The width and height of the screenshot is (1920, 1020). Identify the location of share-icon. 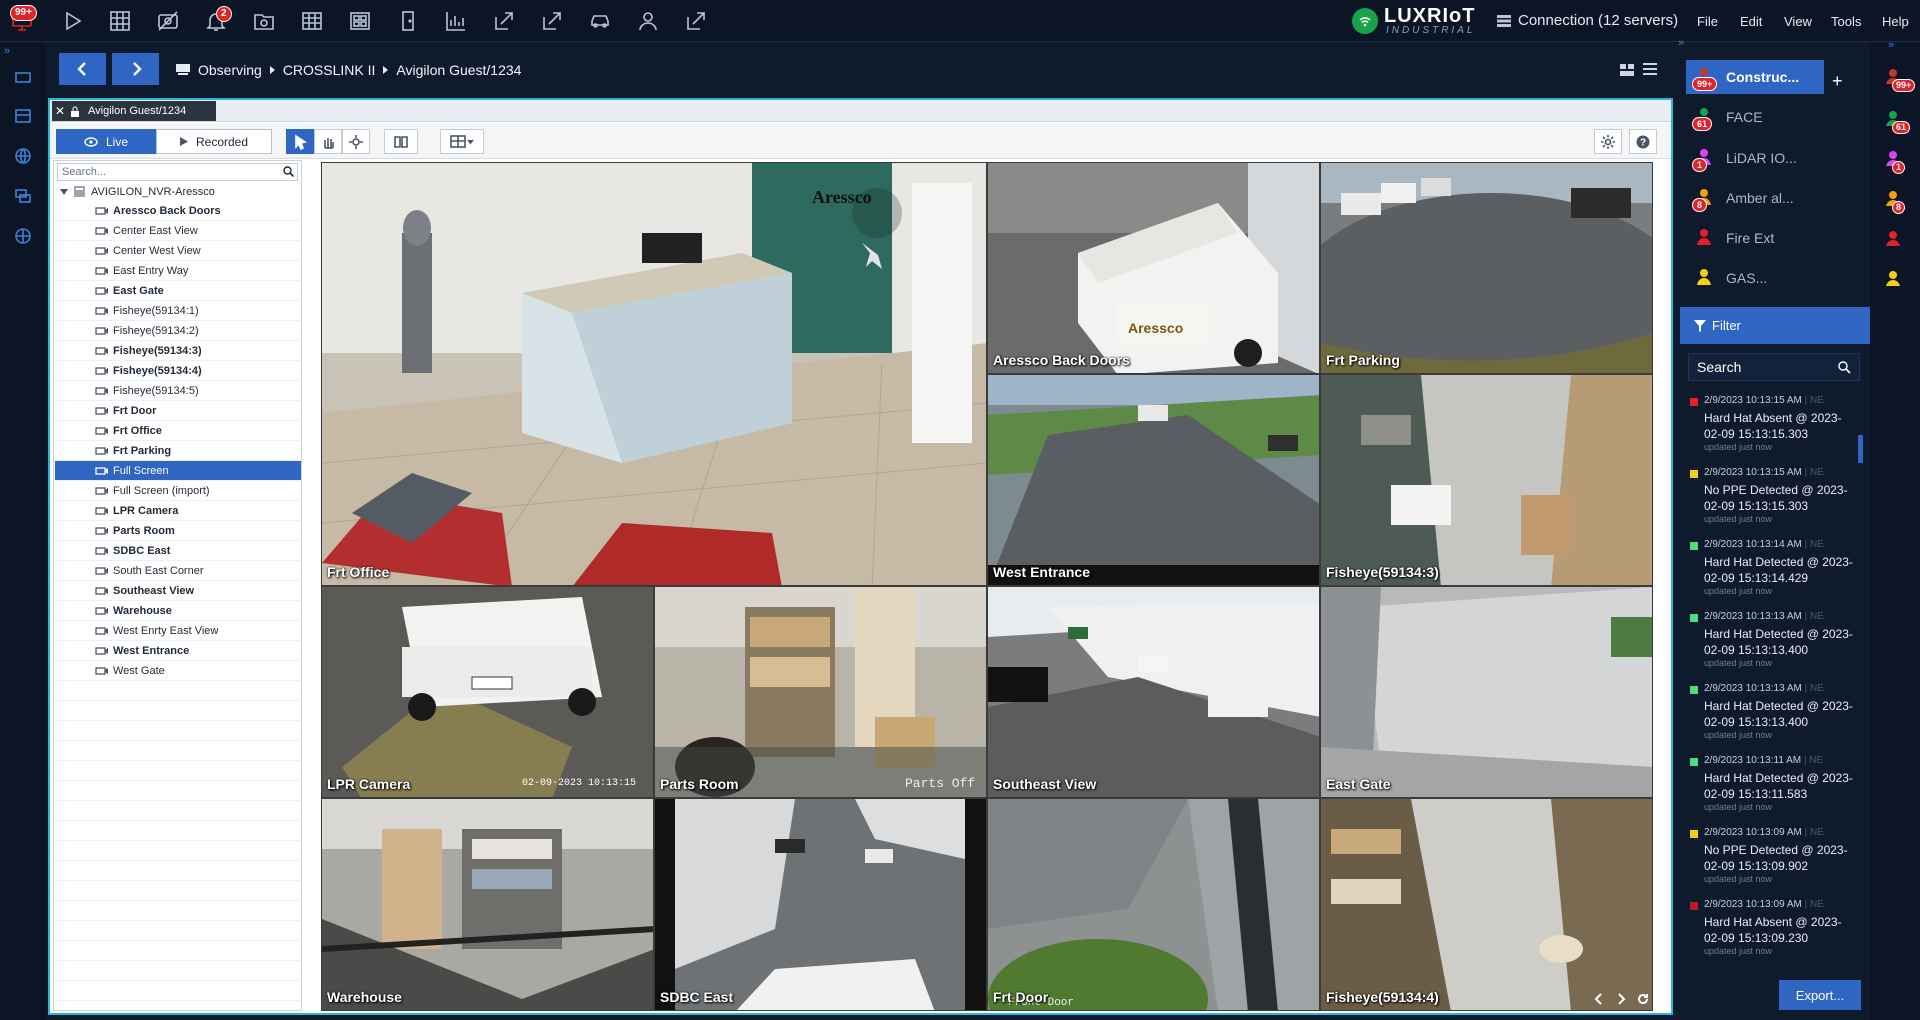
(552, 21).